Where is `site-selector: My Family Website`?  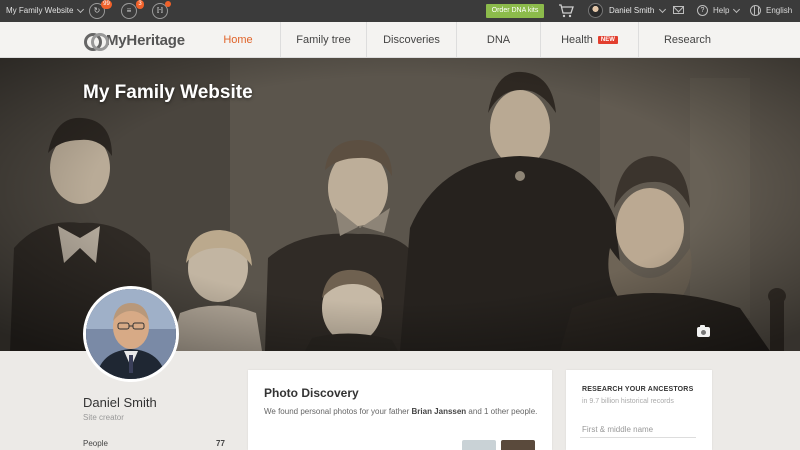
site-selector: My Family Website is located at coordinates (45, 10).